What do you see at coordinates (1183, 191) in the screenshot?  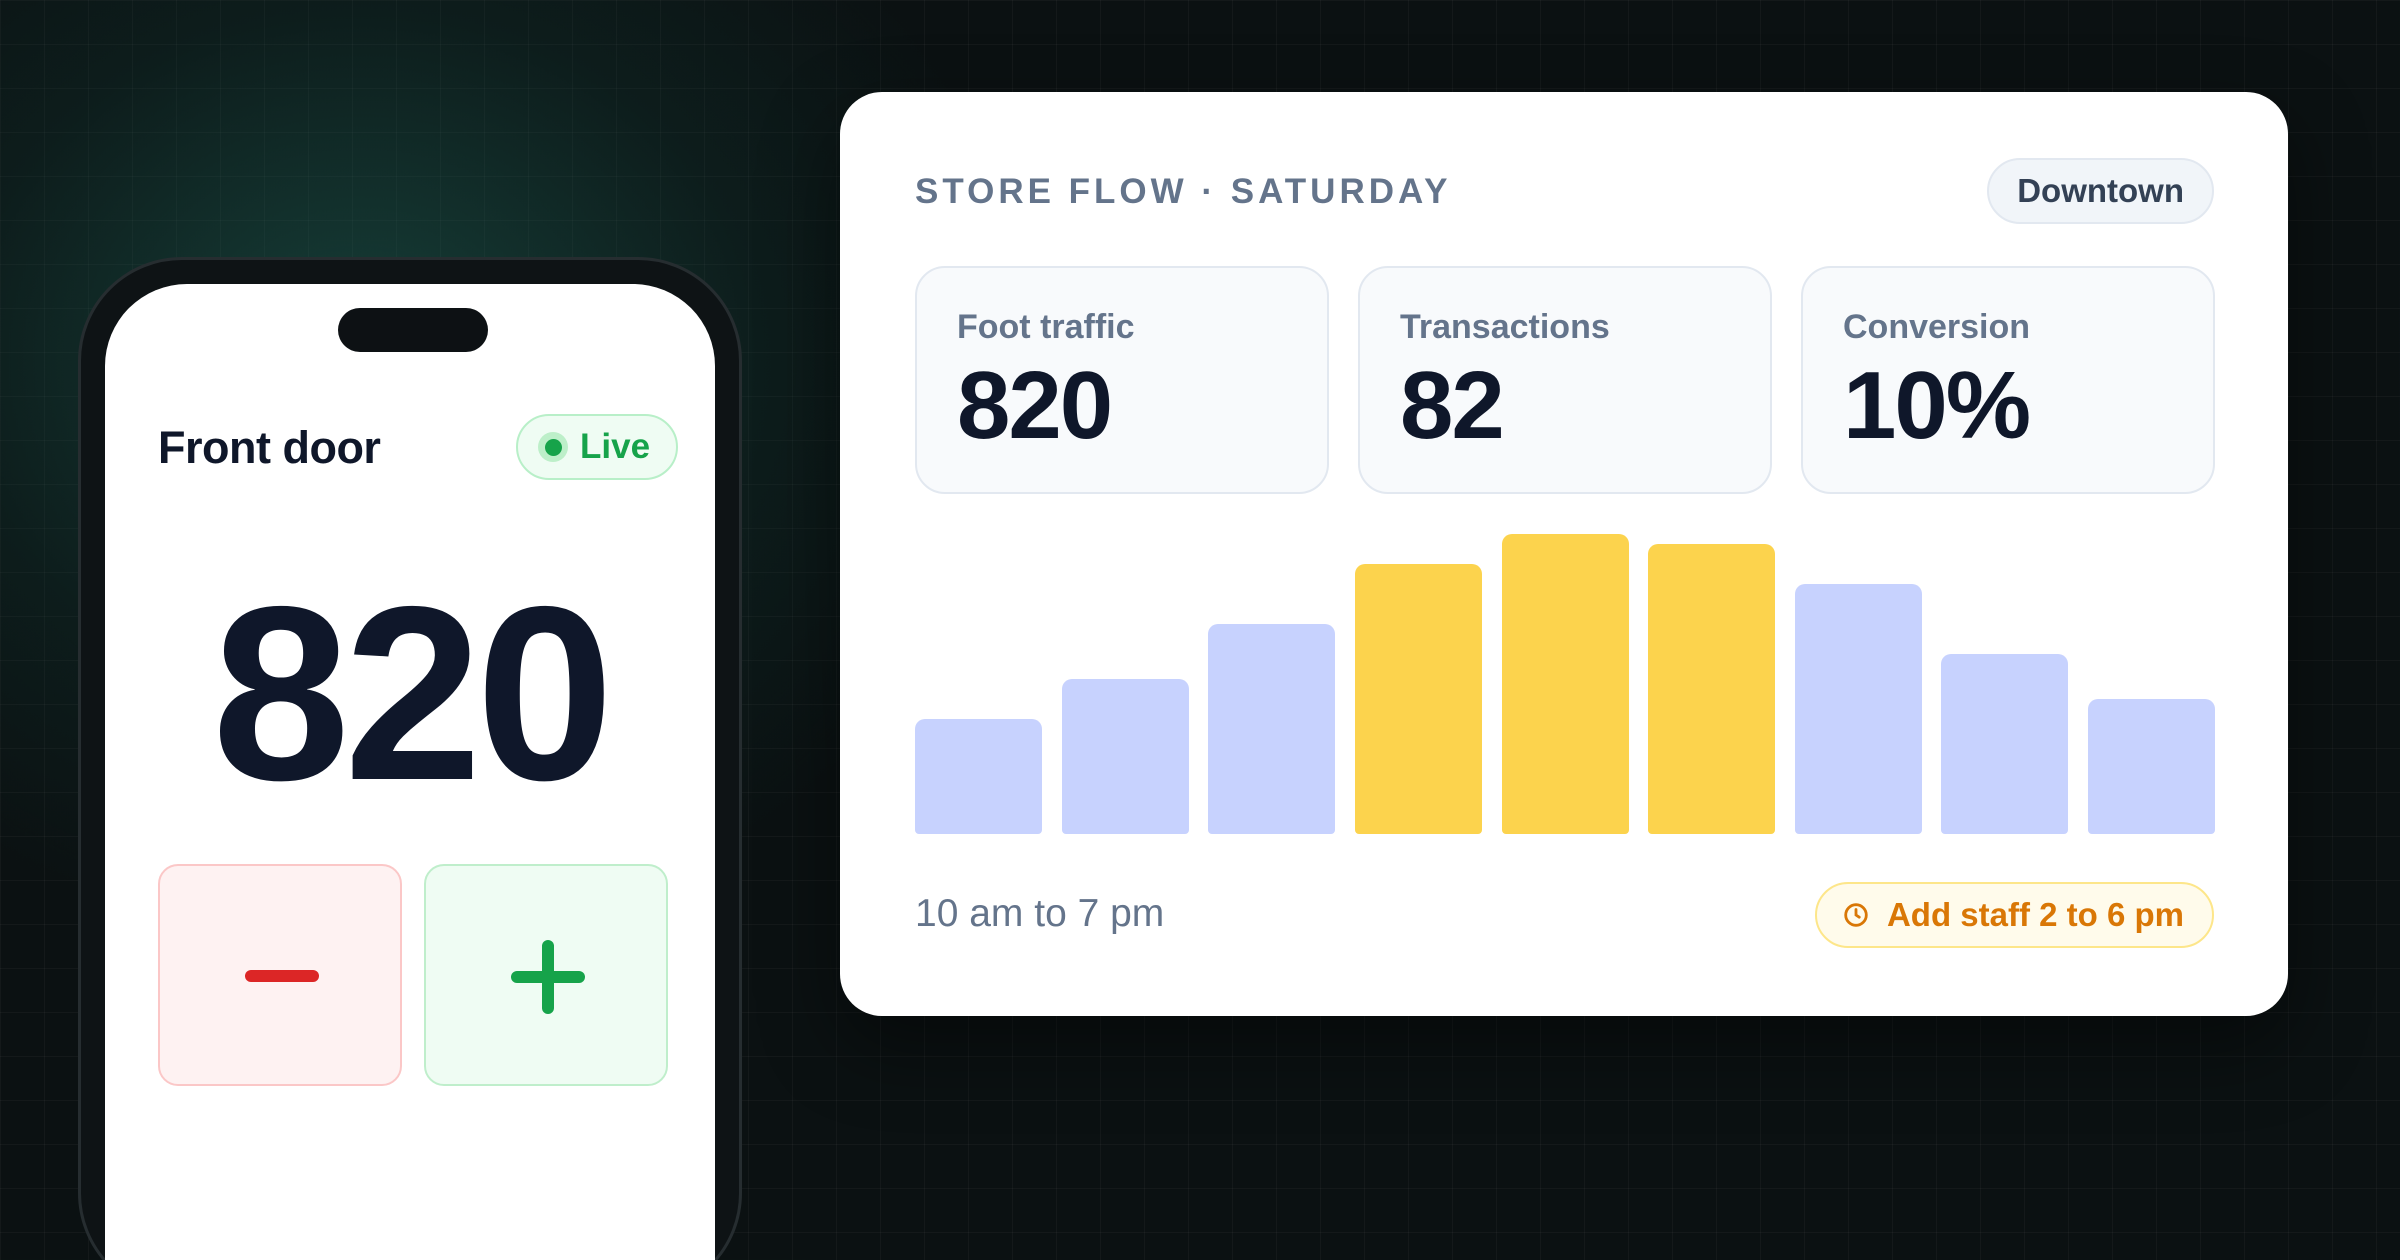 I see `card-title: STORE FLOW · SATURDAY` at bounding box center [1183, 191].